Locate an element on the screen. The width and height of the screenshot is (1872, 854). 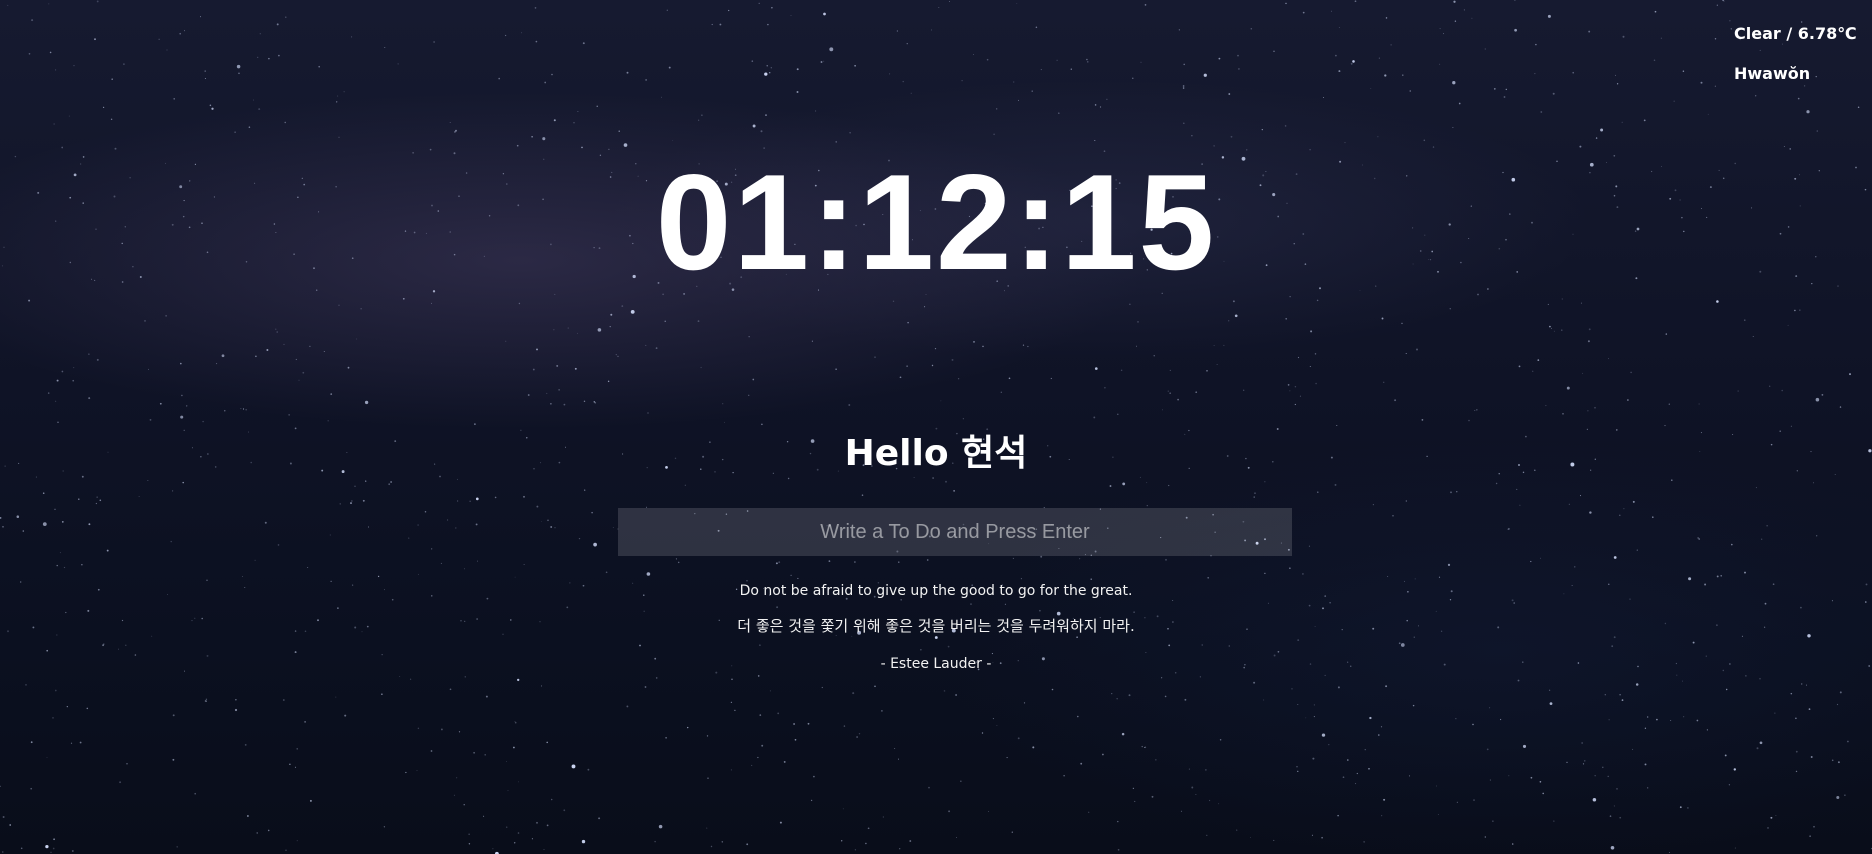
greeting-text: Hello 현석 is located at coordinates (936, 453).